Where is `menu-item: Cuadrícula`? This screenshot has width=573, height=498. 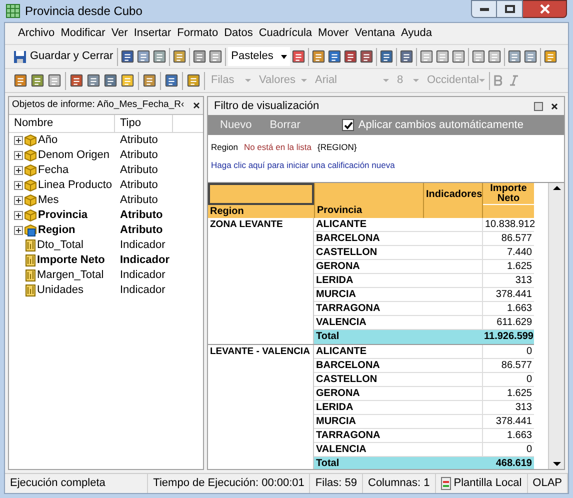
menu-item: Cuadrícula is located at coordinates (286, 33).